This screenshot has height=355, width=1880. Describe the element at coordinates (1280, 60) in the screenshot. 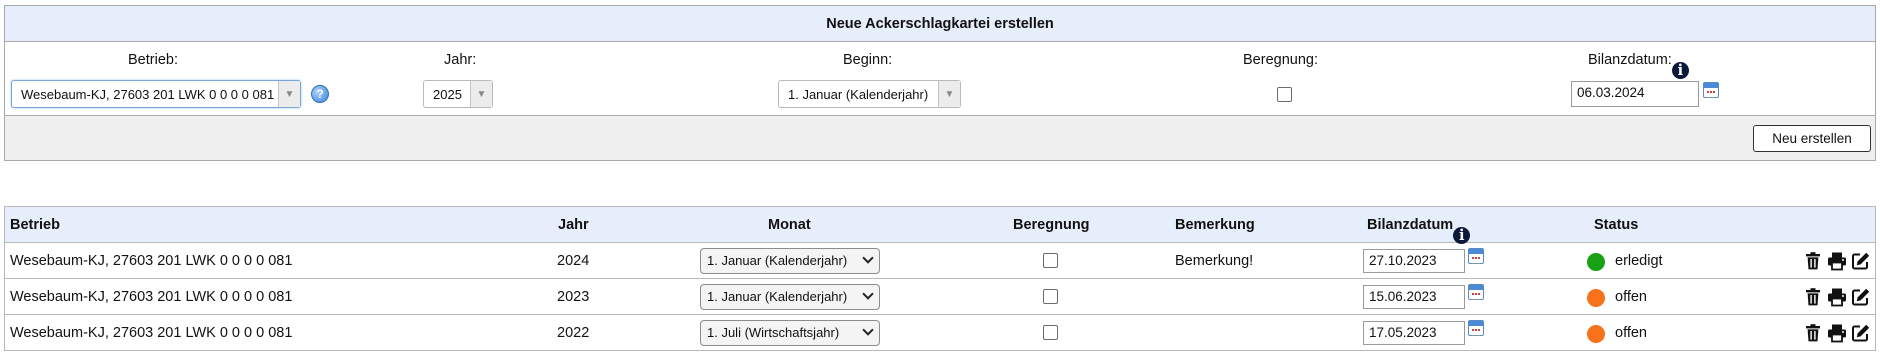

I see `label-beregnung: Beregnung:` at that location.